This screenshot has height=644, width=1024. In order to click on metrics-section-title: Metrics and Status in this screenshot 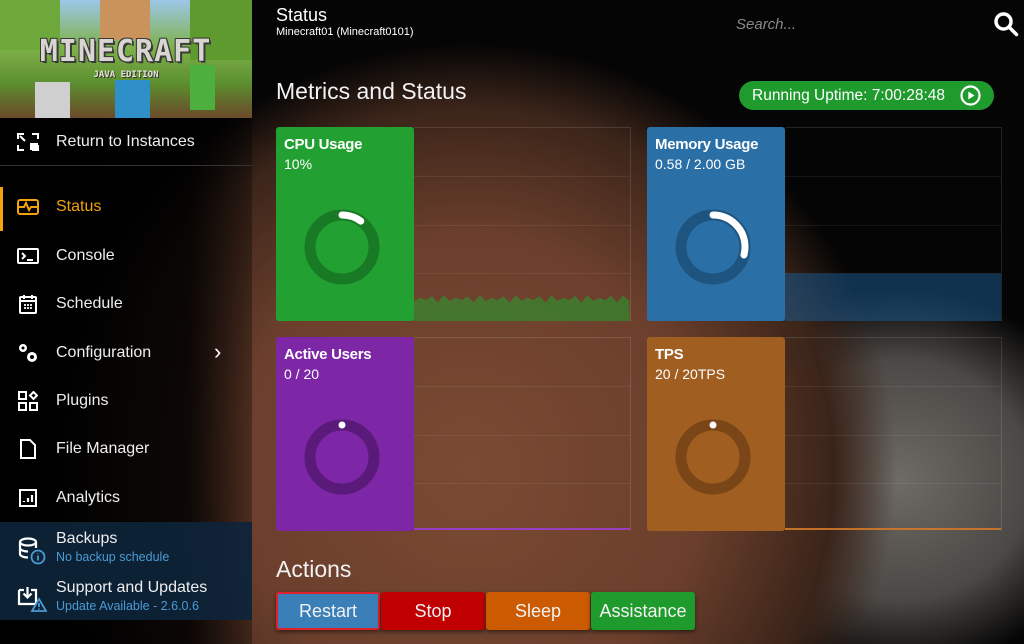, I will do `click(371, 91)`.